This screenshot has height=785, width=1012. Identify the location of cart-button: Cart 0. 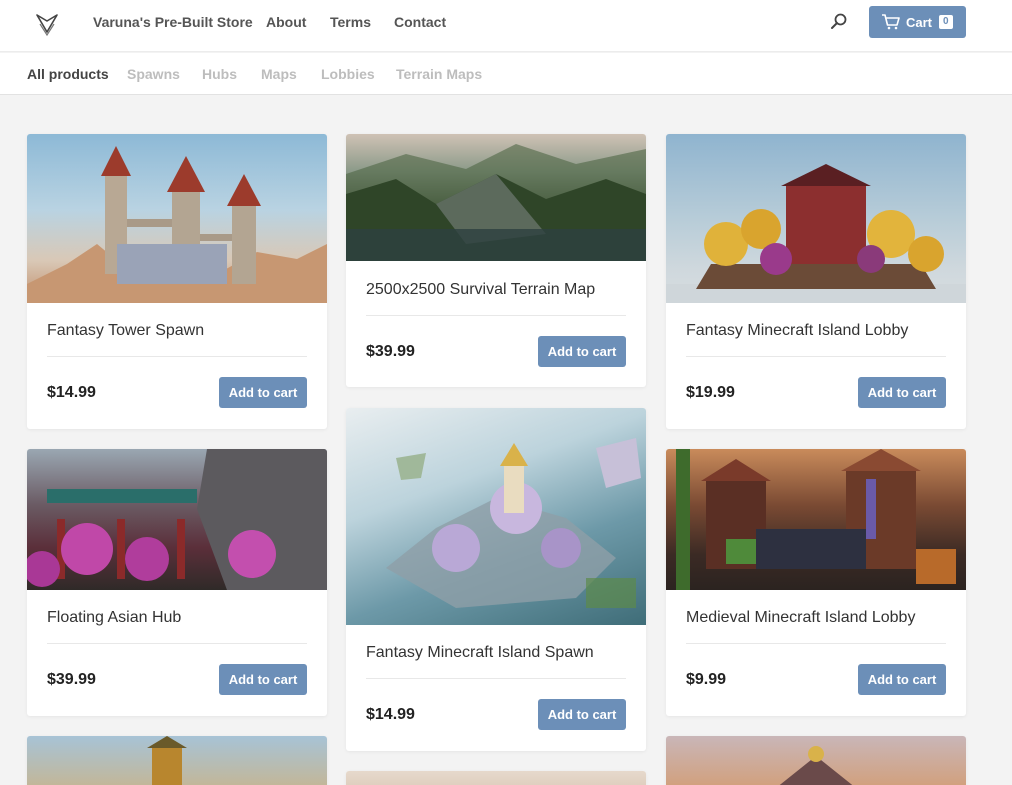
(917, 22).